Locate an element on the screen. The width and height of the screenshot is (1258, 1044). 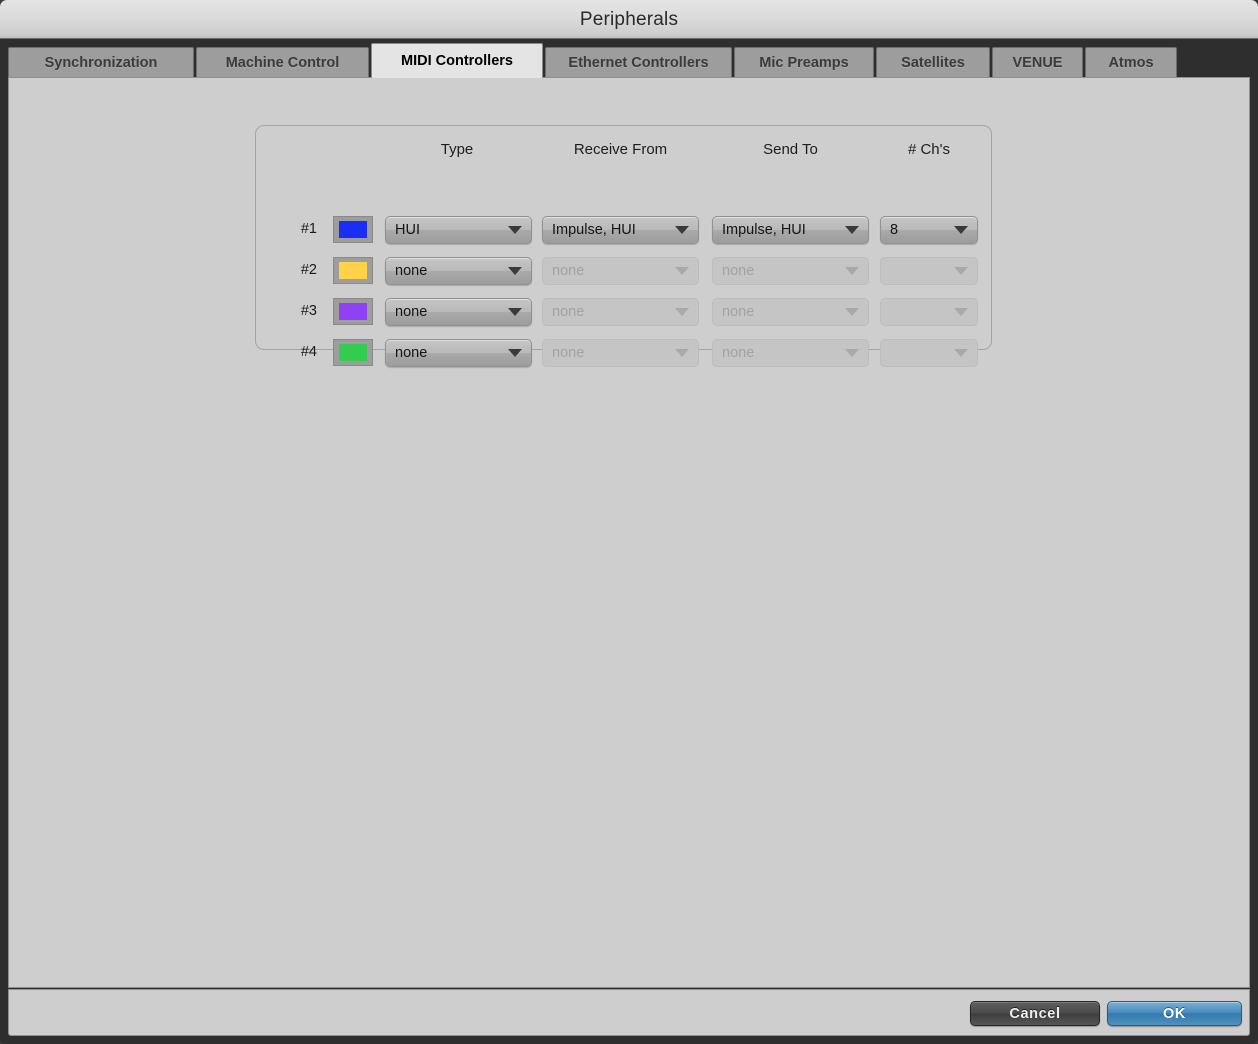
column-header-type: Type is located at coordinates (457, 149).